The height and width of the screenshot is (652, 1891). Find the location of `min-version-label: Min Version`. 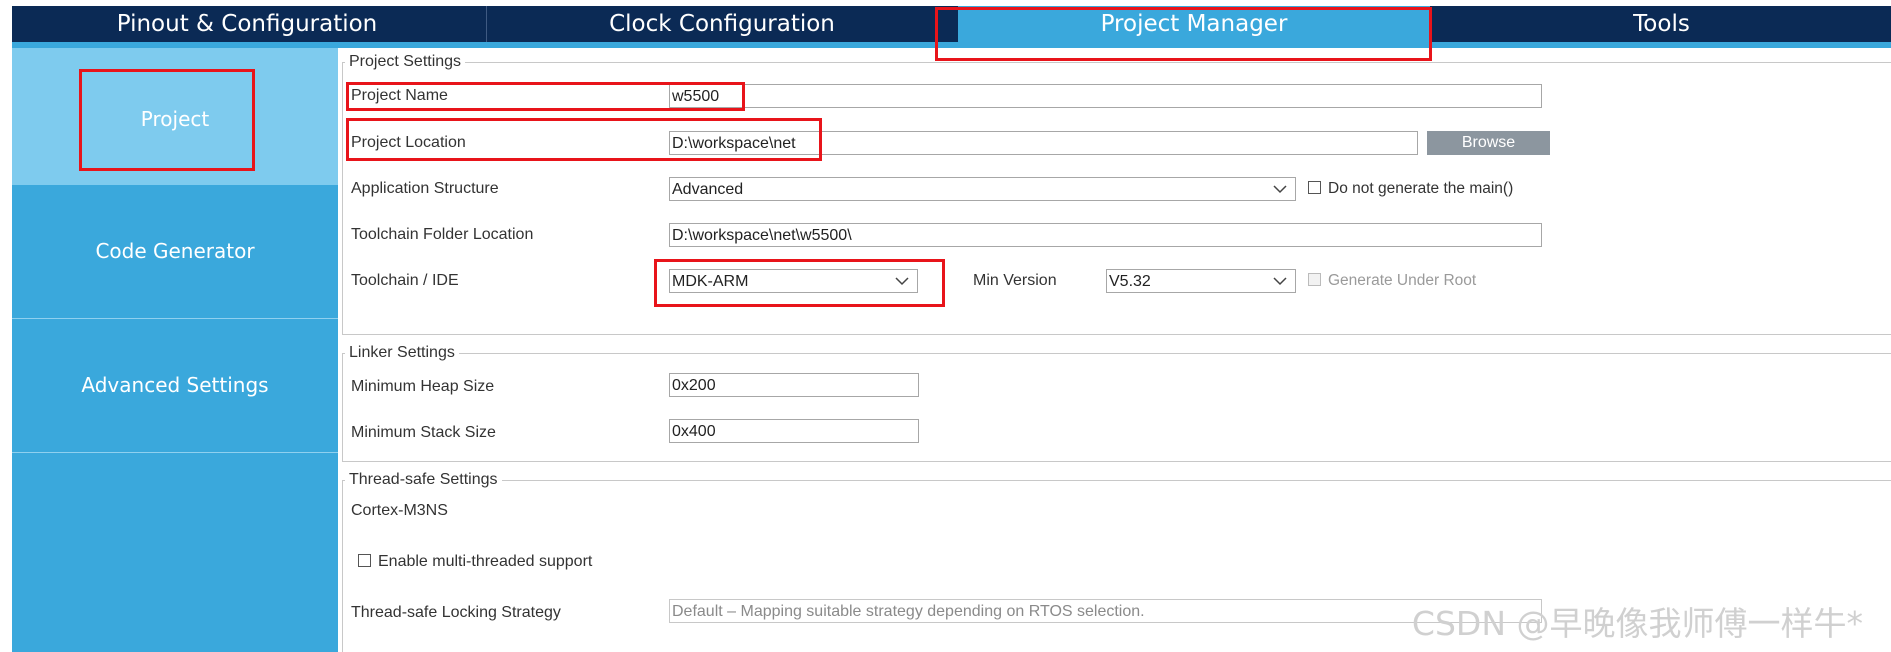

min-version-label: Min Version is located at coordinates (1015, 280).